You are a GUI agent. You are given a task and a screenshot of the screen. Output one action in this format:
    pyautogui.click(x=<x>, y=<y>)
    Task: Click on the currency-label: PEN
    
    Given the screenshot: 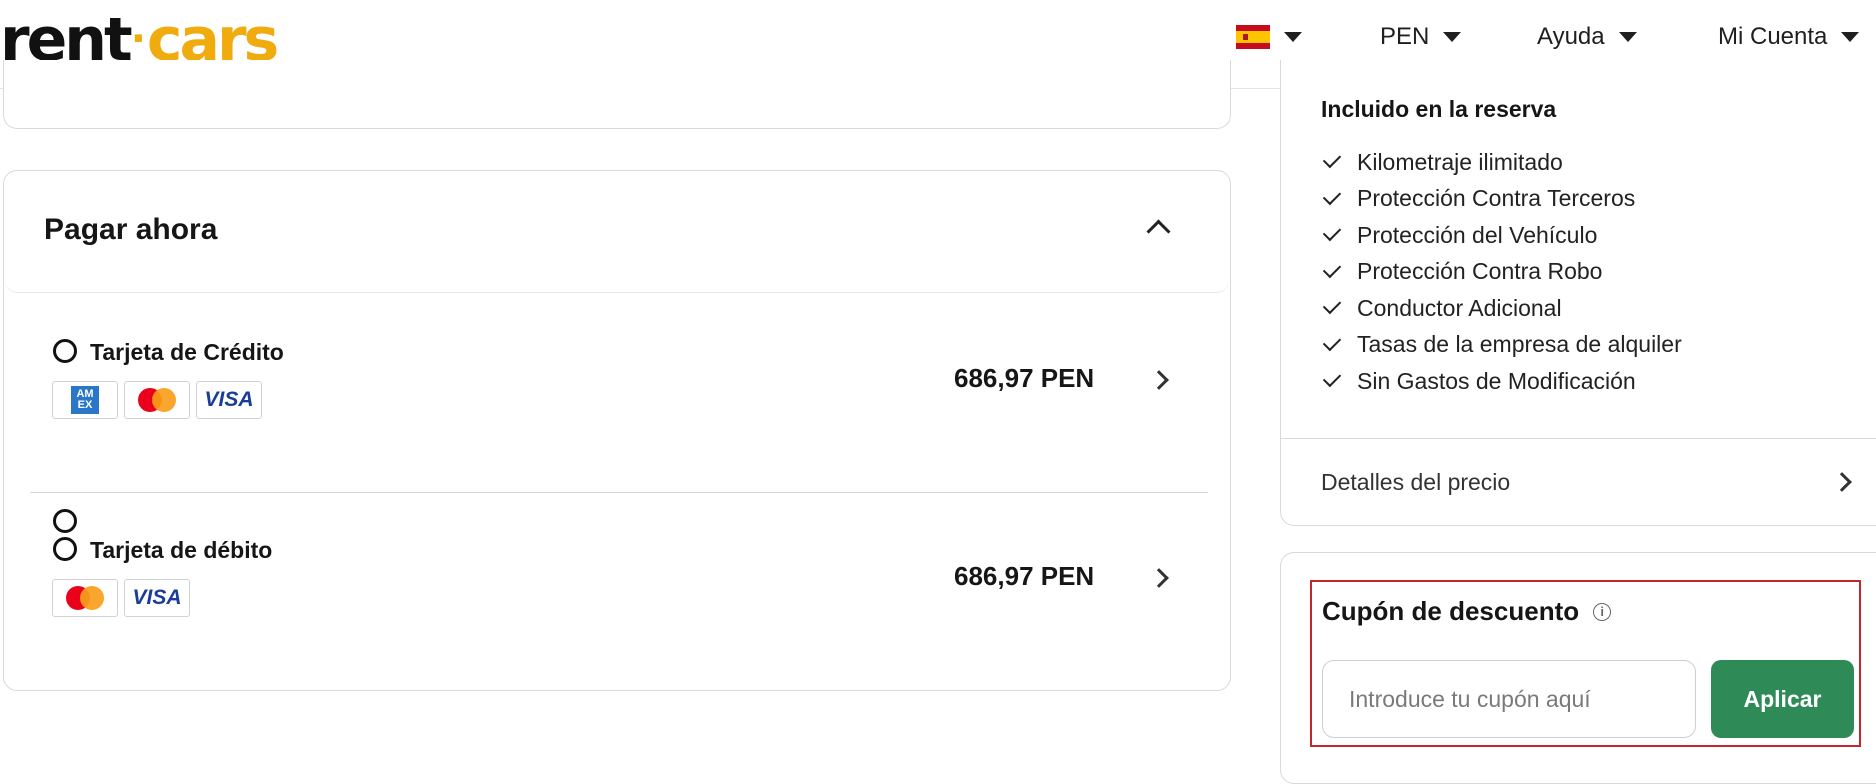 What is the action you would take?
    pyautogui.click(x=1405, y=36)
    